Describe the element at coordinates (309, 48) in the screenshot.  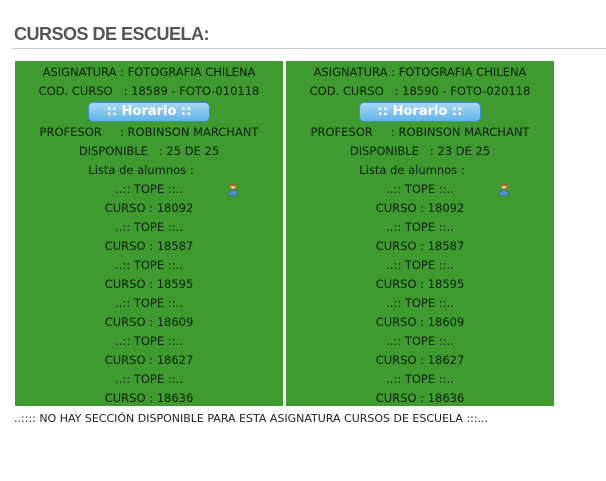
I see `title-divider` at that location.